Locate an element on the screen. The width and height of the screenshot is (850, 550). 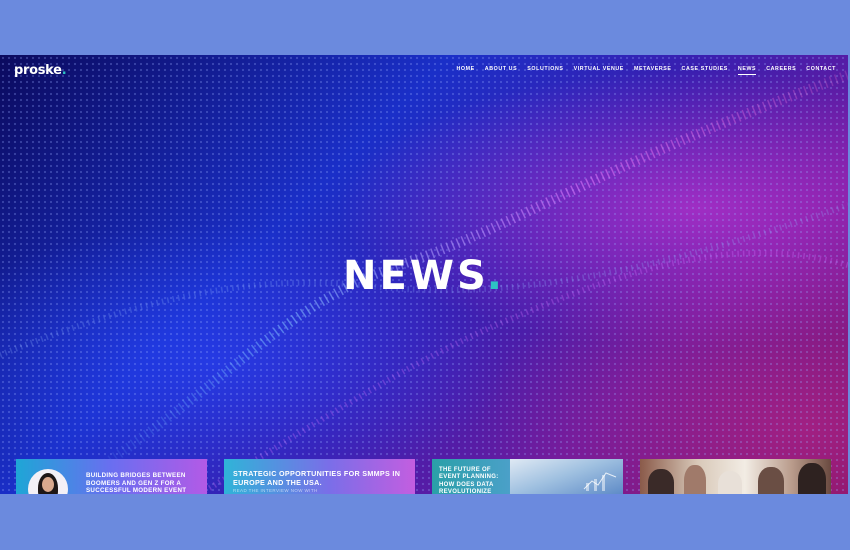
news-card-subtitle: READ THE INTERVIEW NOW WITH is located at coordinates (275, 490).